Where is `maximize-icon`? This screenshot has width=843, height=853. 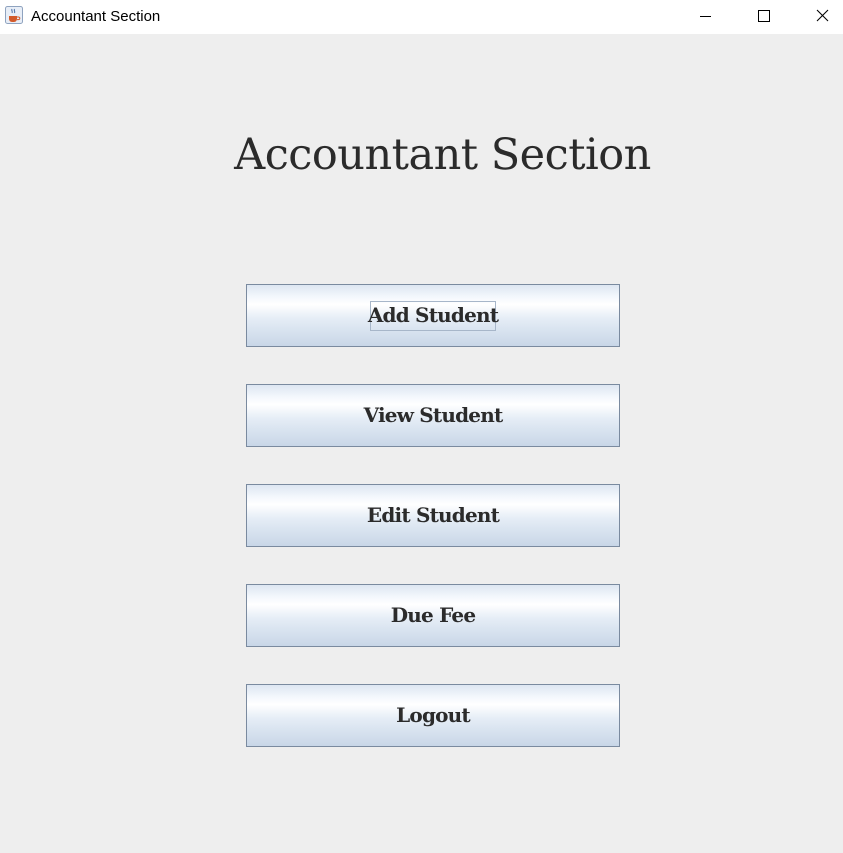
maximize-icon is located at coordinates (764, 16).